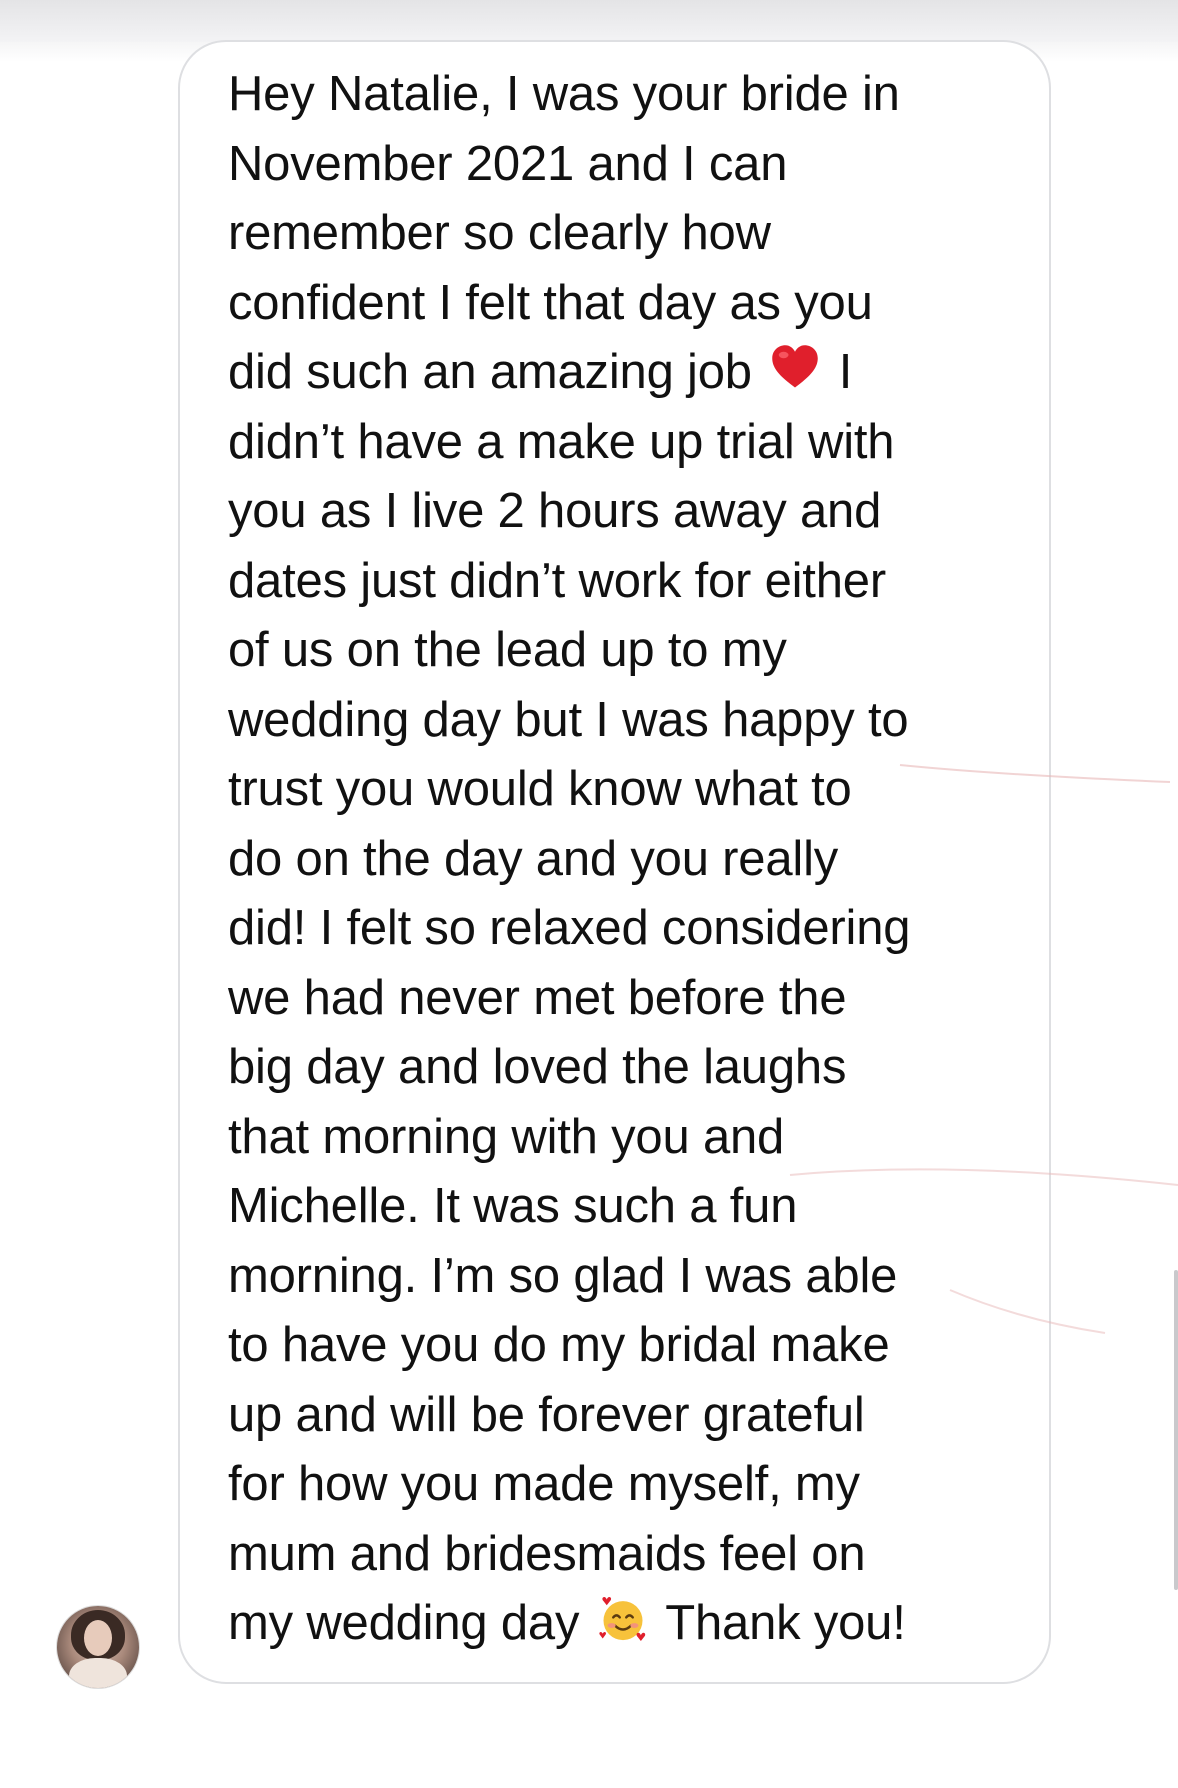 The height and width of the screenshot is (1788, 1178). I want to click on message-line: big day and loved the laughs, so click(537, 1067).